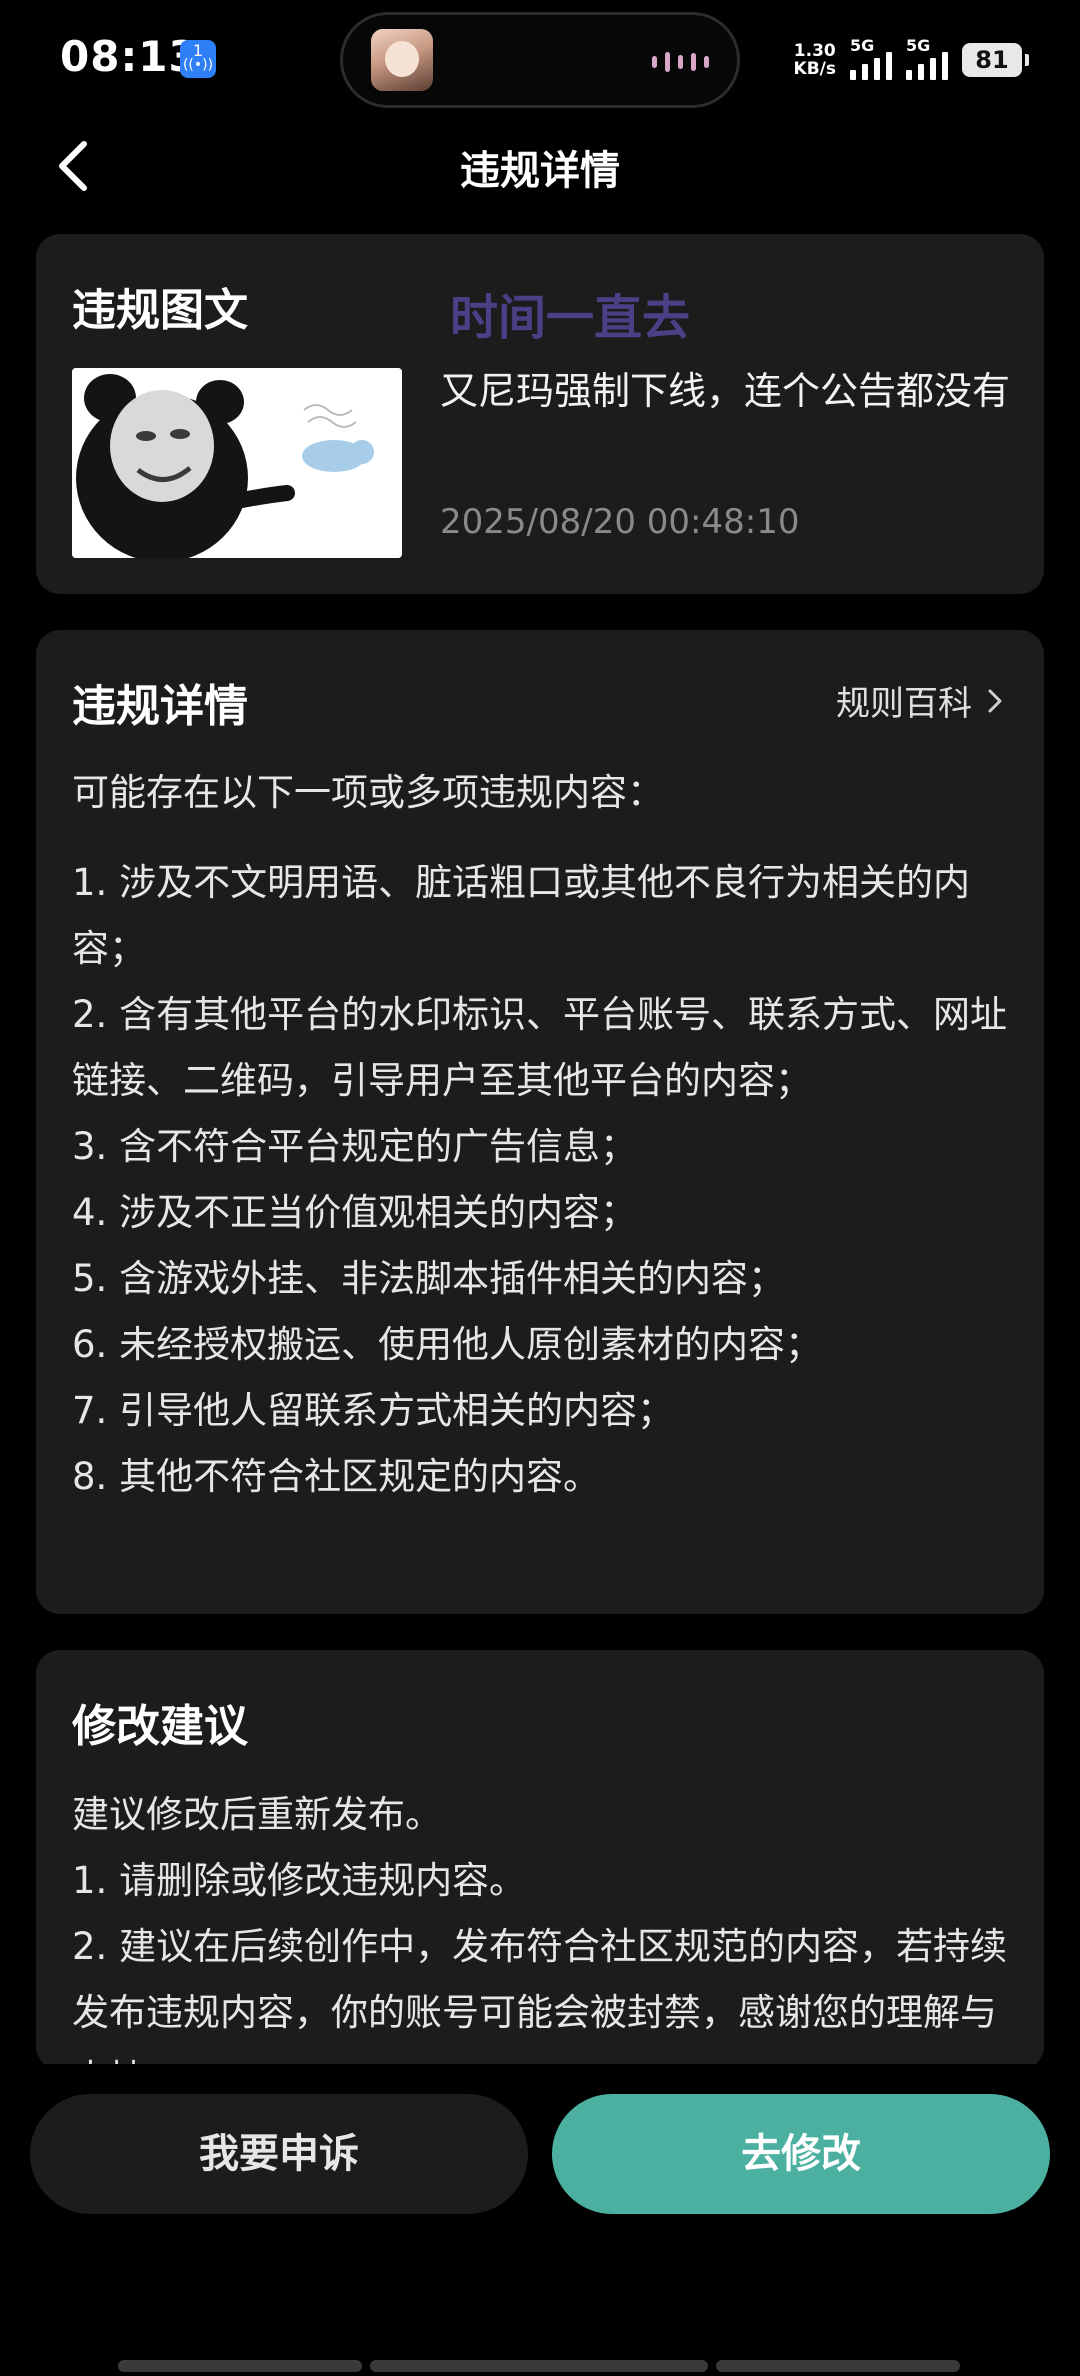 This screenshot has width=1080, height=2376. Describe the element at coordinates (279, 2154) in the screenshot. I see `appeal-button: 我要申诉` at that location.